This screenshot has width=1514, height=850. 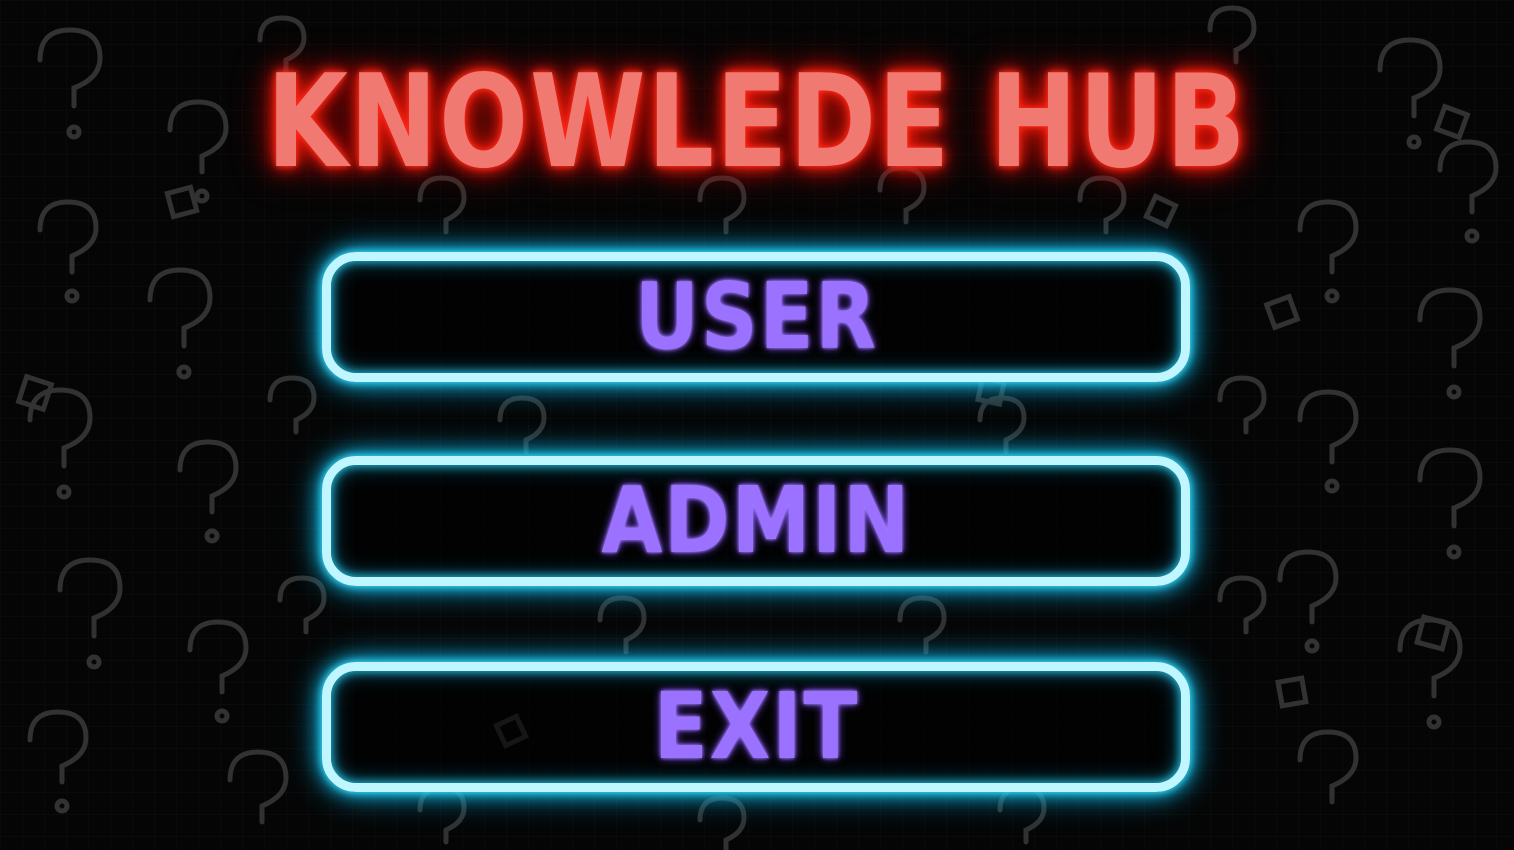 I want to click on user-button-label: USER, so click(x=756, y=316).